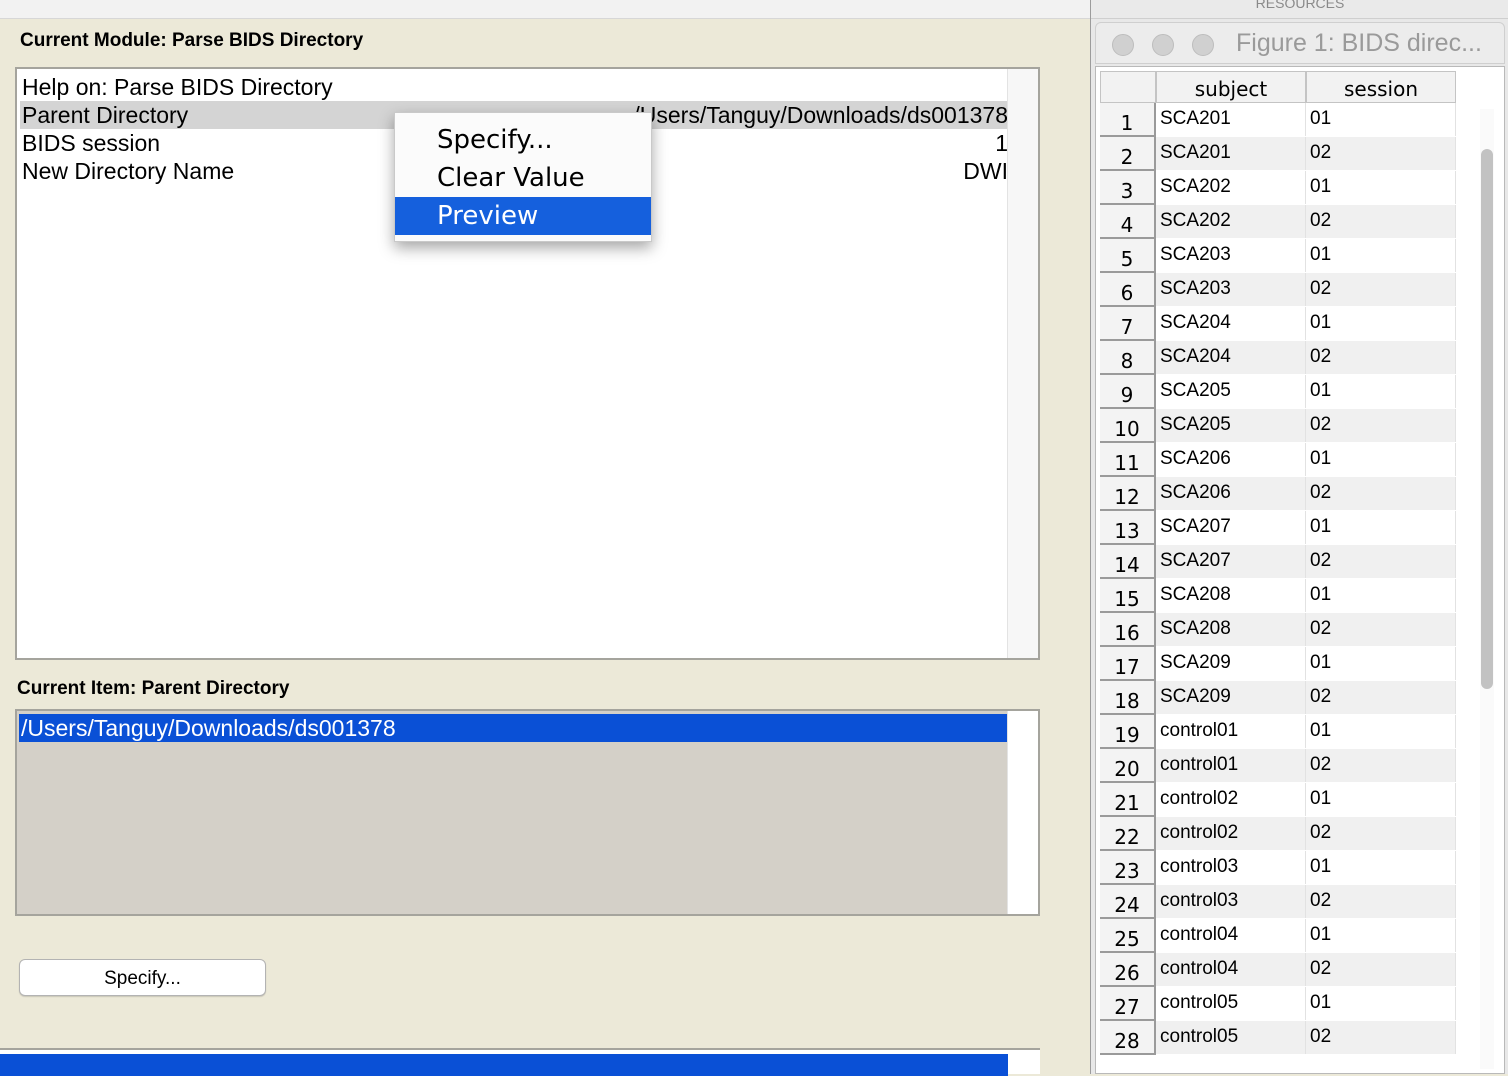  I want to click on current-item-value-box: /Users/Tanguy/Downloads/ds001378, so click(527, 812).